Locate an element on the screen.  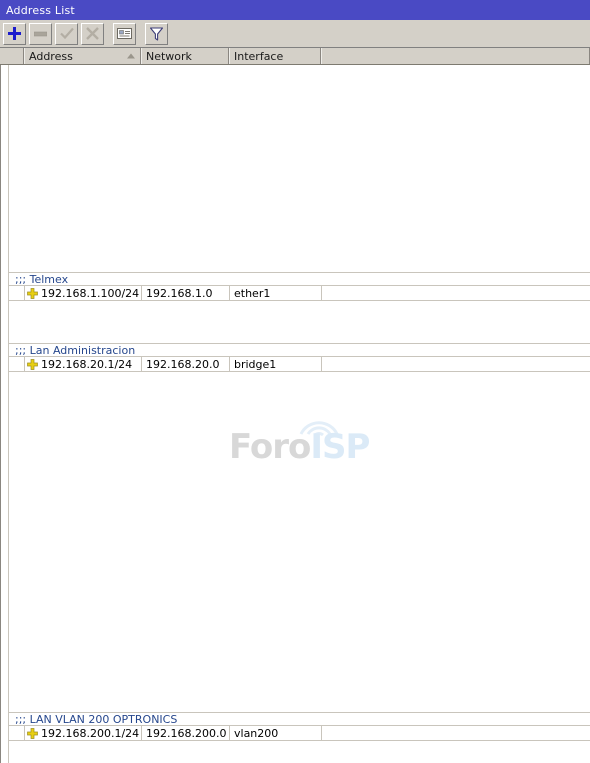
cell-address-text: 192.168.20.1/24 is located at coordinates (87, 364).